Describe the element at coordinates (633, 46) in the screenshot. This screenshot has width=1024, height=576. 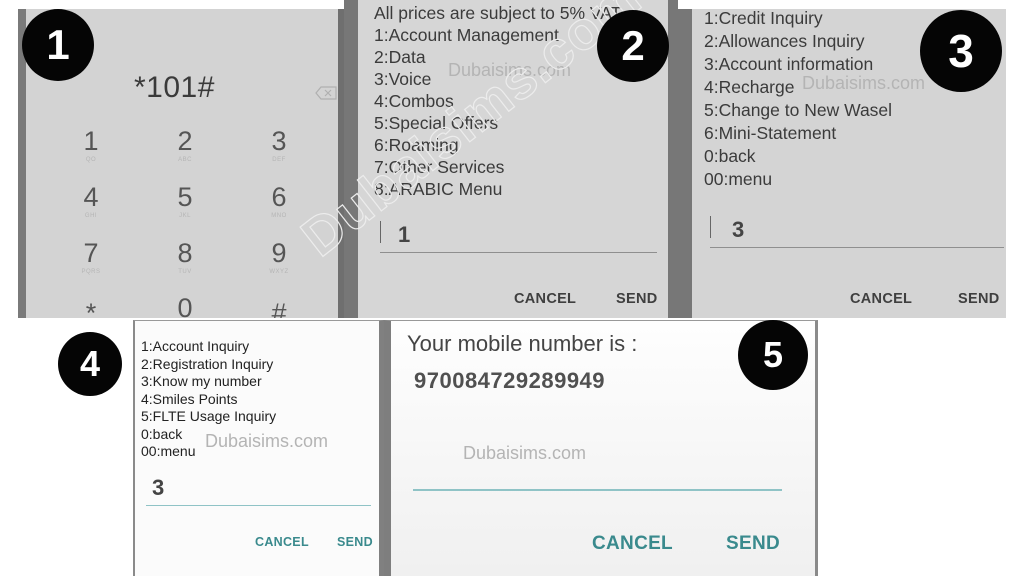
I see `step-badge-2: 2` at that location.